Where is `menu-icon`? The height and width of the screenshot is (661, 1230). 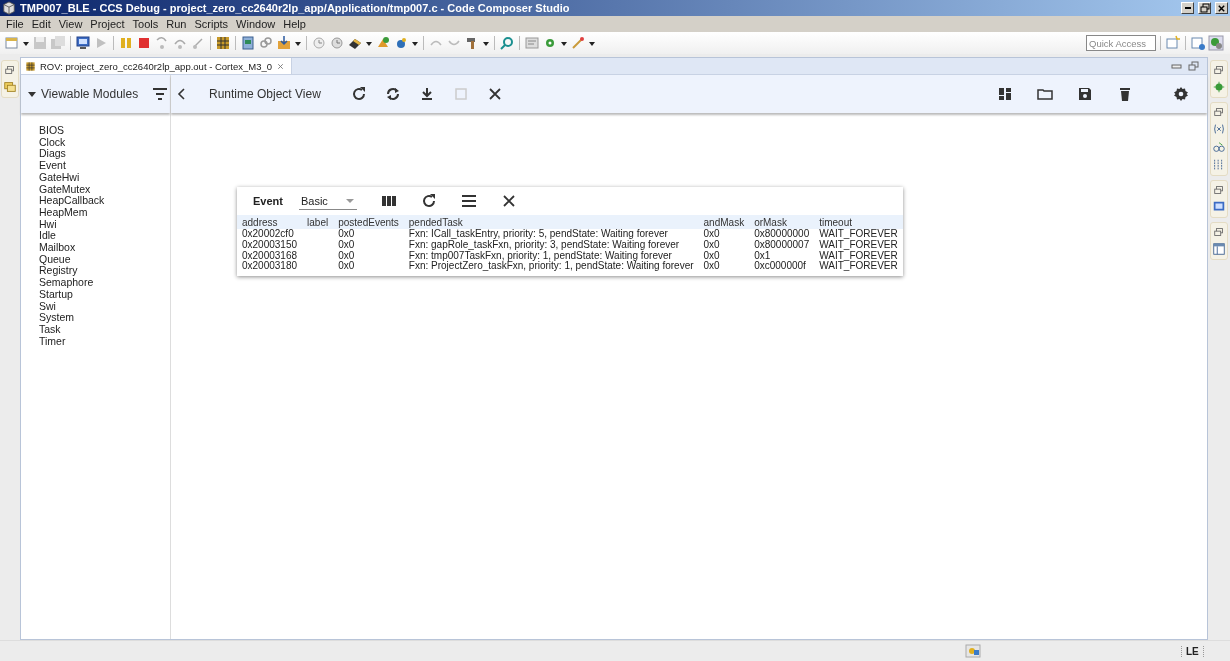
menu-icon is located at coordinates (468, 201).